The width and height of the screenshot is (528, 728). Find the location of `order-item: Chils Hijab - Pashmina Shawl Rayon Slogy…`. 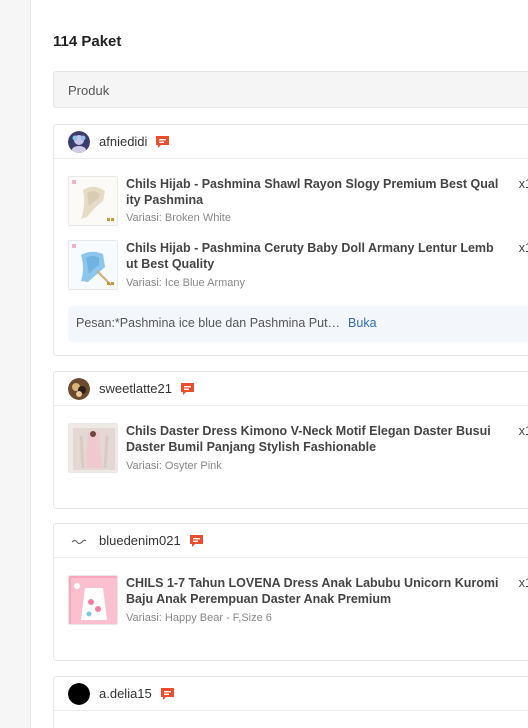

order-item: Chils Hijab - Pashmina Shawl Rayon Slogy… is located at coordinates (298, 201).